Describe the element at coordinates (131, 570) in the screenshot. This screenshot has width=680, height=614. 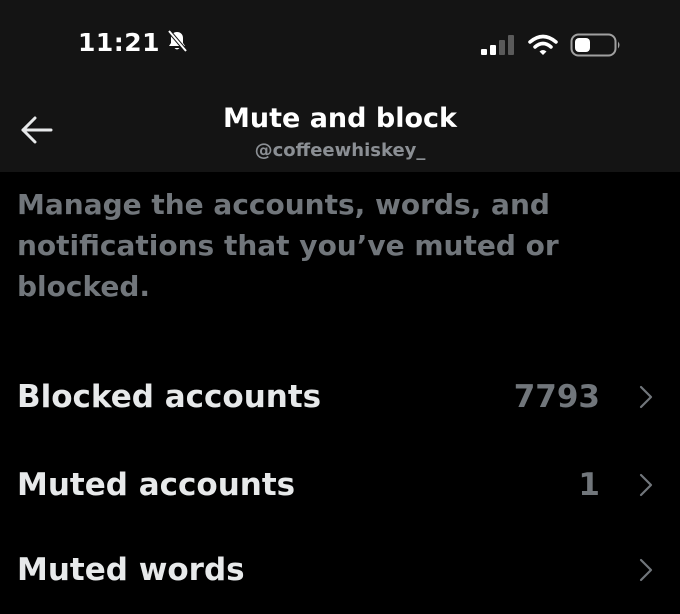
I see `row-label: Muted words` at that location.